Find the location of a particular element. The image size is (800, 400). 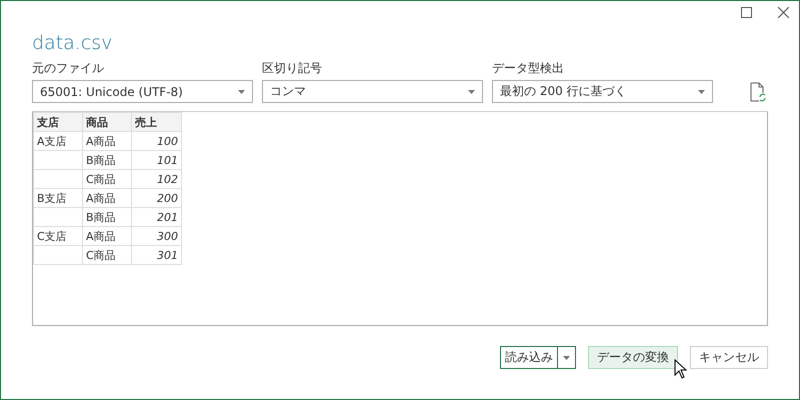

close-icon is located at coordinates (783, 12).